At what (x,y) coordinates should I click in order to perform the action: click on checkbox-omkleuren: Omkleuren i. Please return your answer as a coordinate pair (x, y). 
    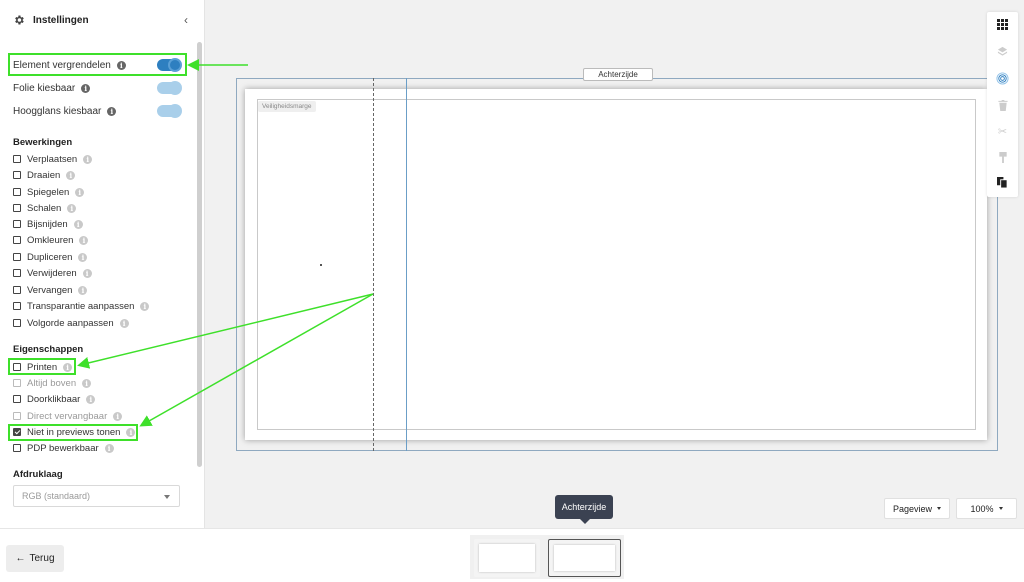
    Looking at the image, I should click on (51, 240).